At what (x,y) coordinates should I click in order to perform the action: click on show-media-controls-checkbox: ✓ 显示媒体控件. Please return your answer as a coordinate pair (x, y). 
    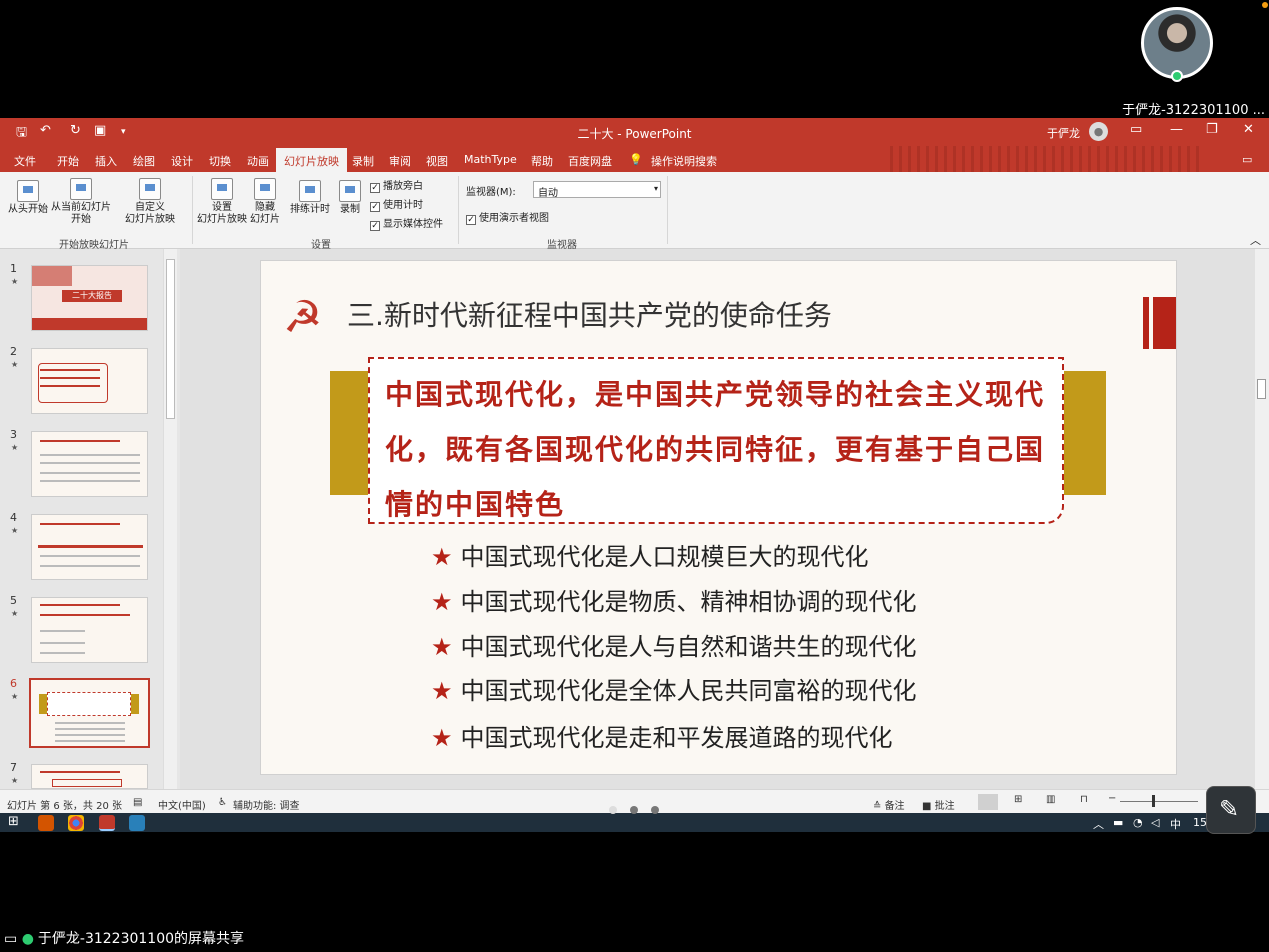
    Looking at the image, I should click on (406, 223).